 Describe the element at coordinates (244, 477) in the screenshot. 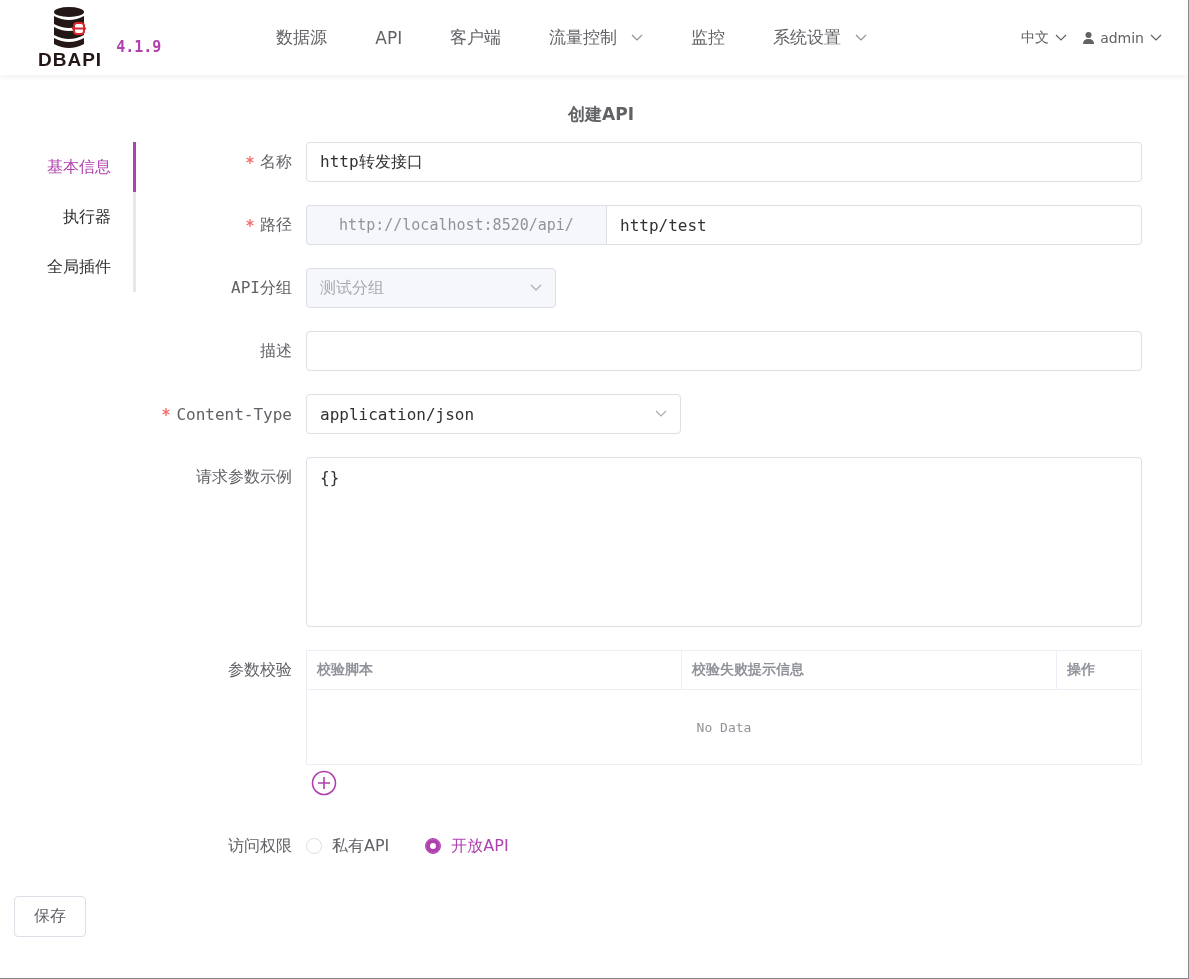

I see `field-label: 请求参数示例` at that location.